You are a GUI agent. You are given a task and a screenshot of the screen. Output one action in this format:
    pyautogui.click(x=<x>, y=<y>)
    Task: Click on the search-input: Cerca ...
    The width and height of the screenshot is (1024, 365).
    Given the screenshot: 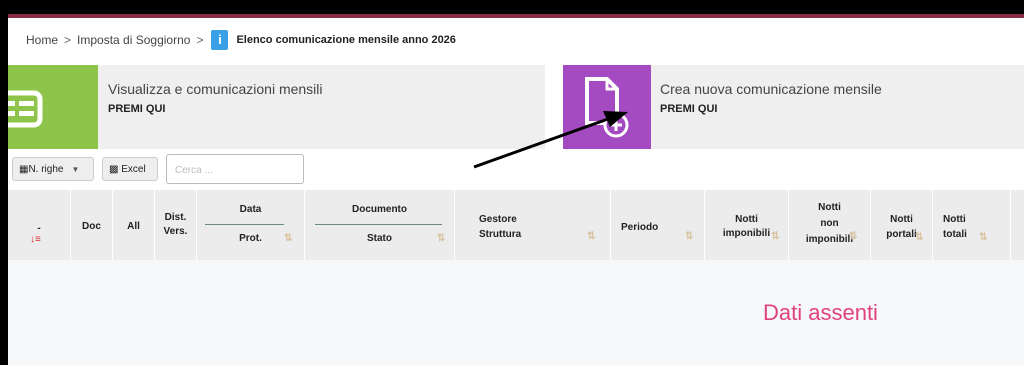 What is the action you would take?
    pyautogui.click(x=235, y=169)
    